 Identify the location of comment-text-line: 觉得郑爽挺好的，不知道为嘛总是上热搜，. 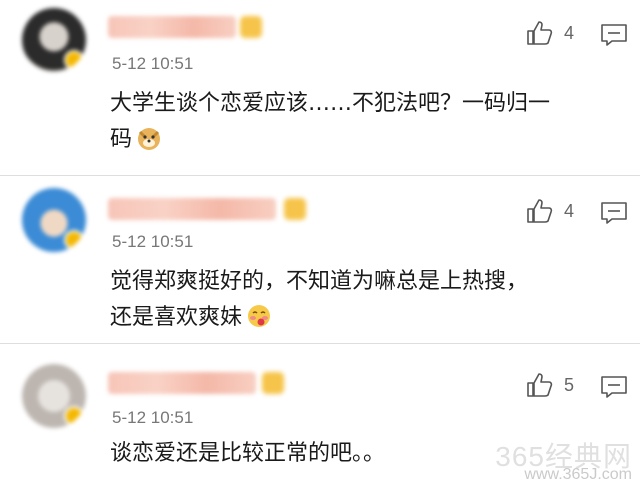
(319, 281).